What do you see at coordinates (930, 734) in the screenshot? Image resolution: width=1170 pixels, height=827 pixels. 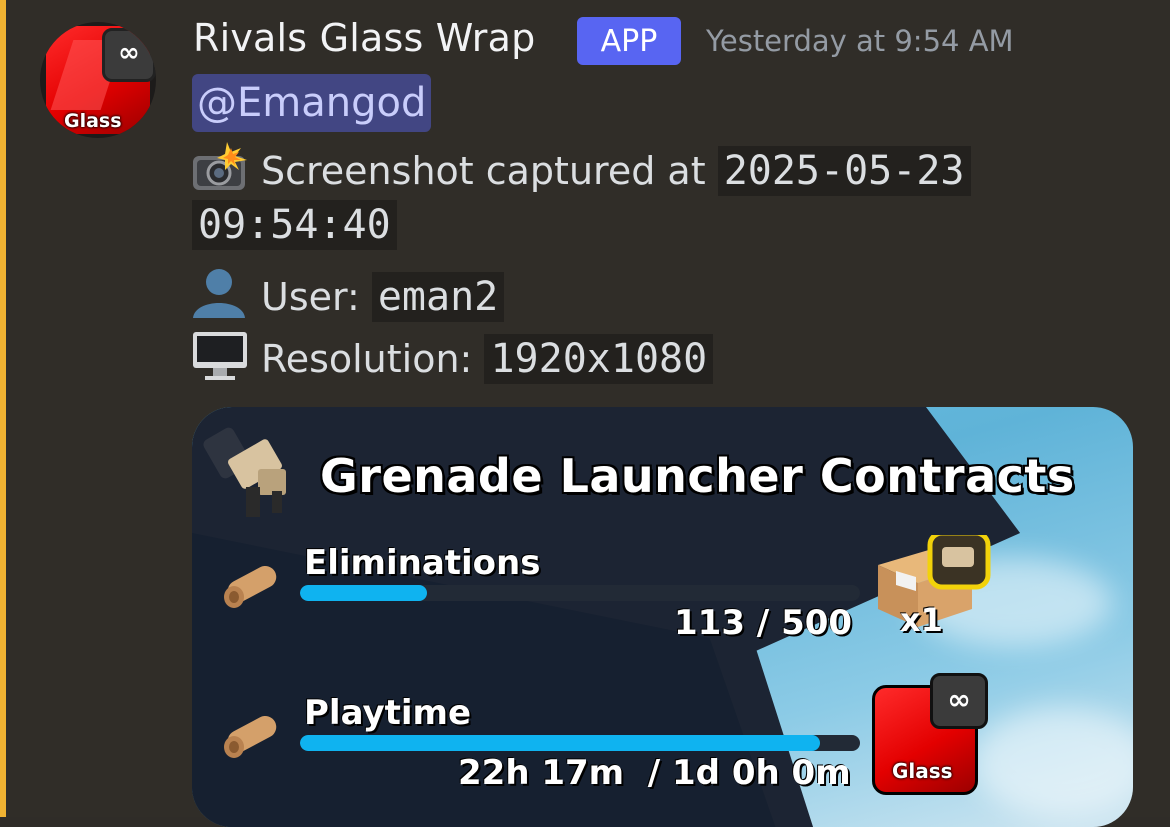 I see `glass-wrap-reward: ∞ Glass` at bounding box center [930, 734].